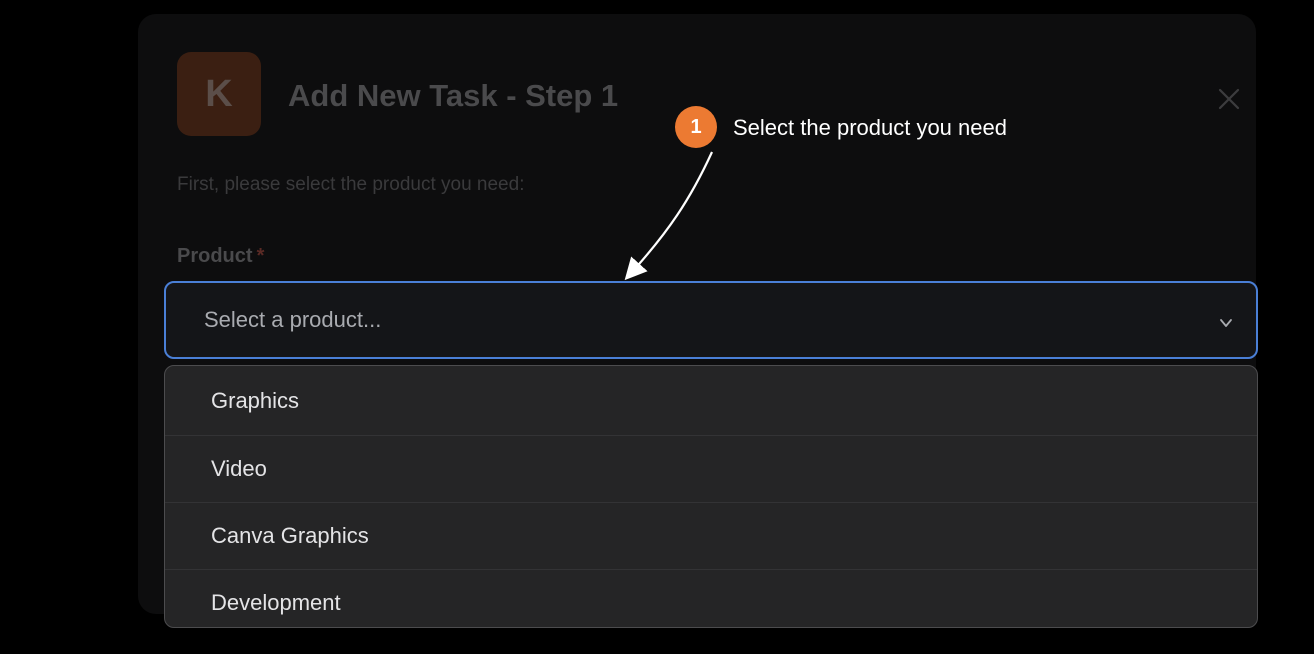  Describe the element at coordinates (711, 469) in the screenshot. I see `product-option-video: Video` at that location.